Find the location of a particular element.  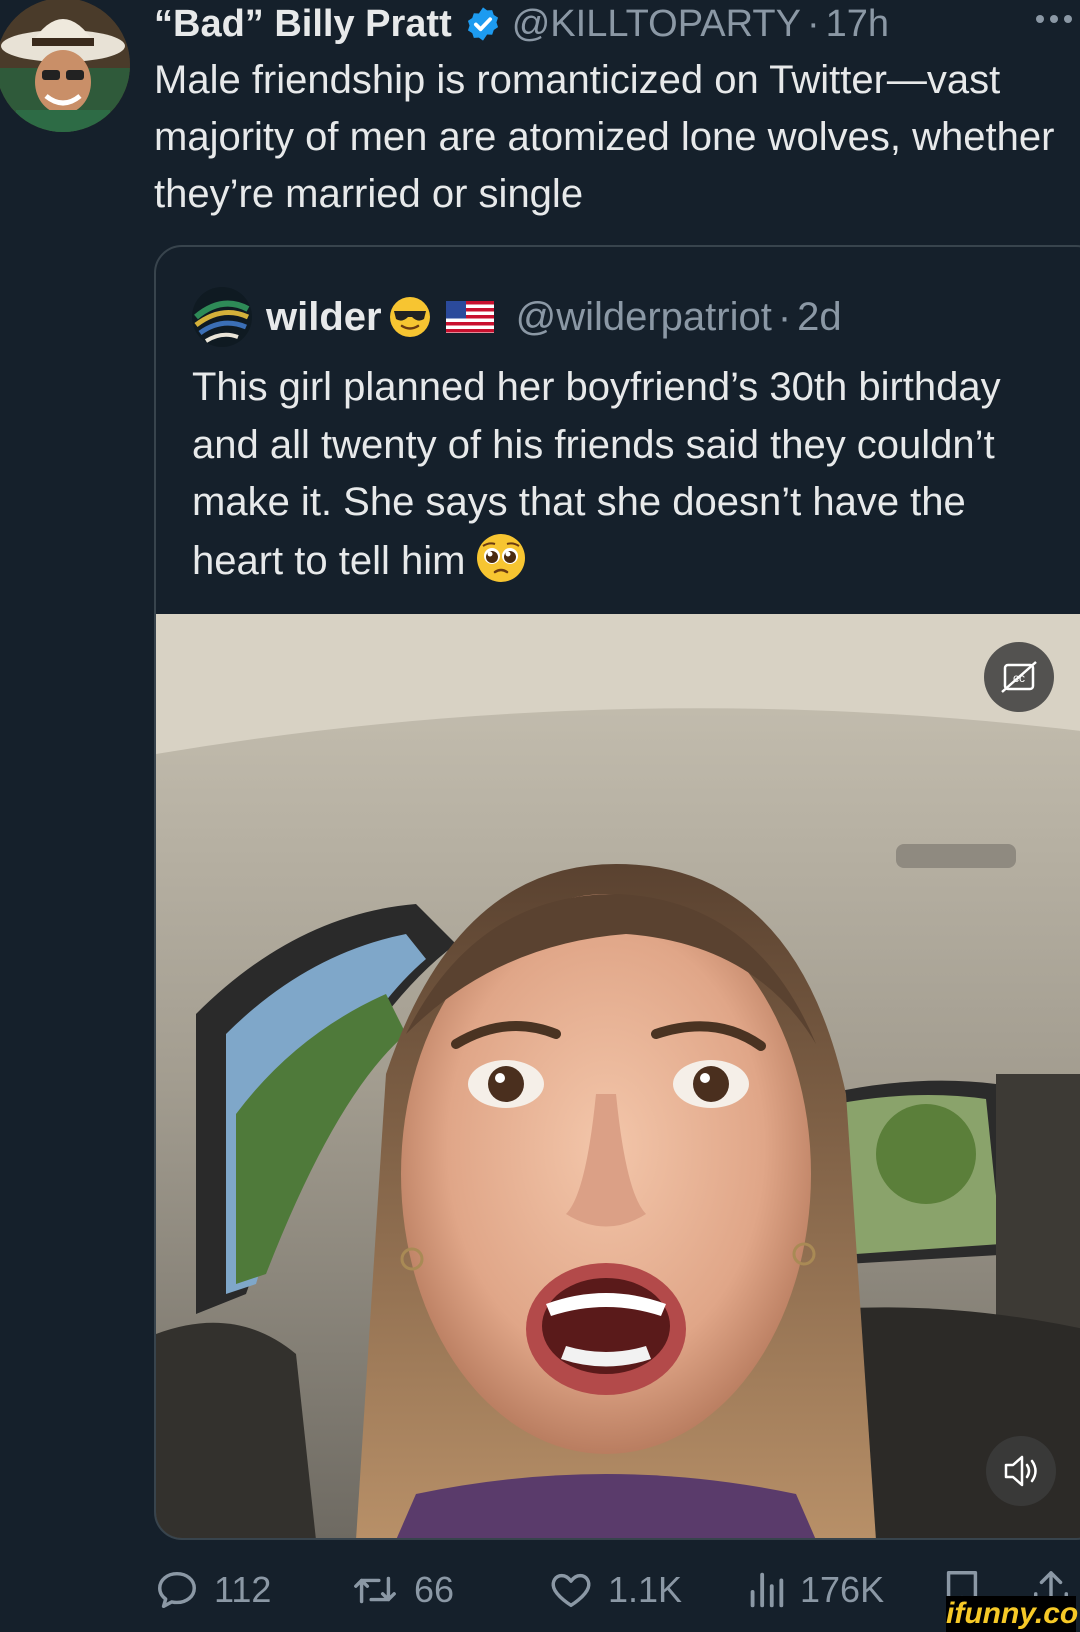

quoted-author-handle: @wilderpatriot is located at coordinates (643, 316).